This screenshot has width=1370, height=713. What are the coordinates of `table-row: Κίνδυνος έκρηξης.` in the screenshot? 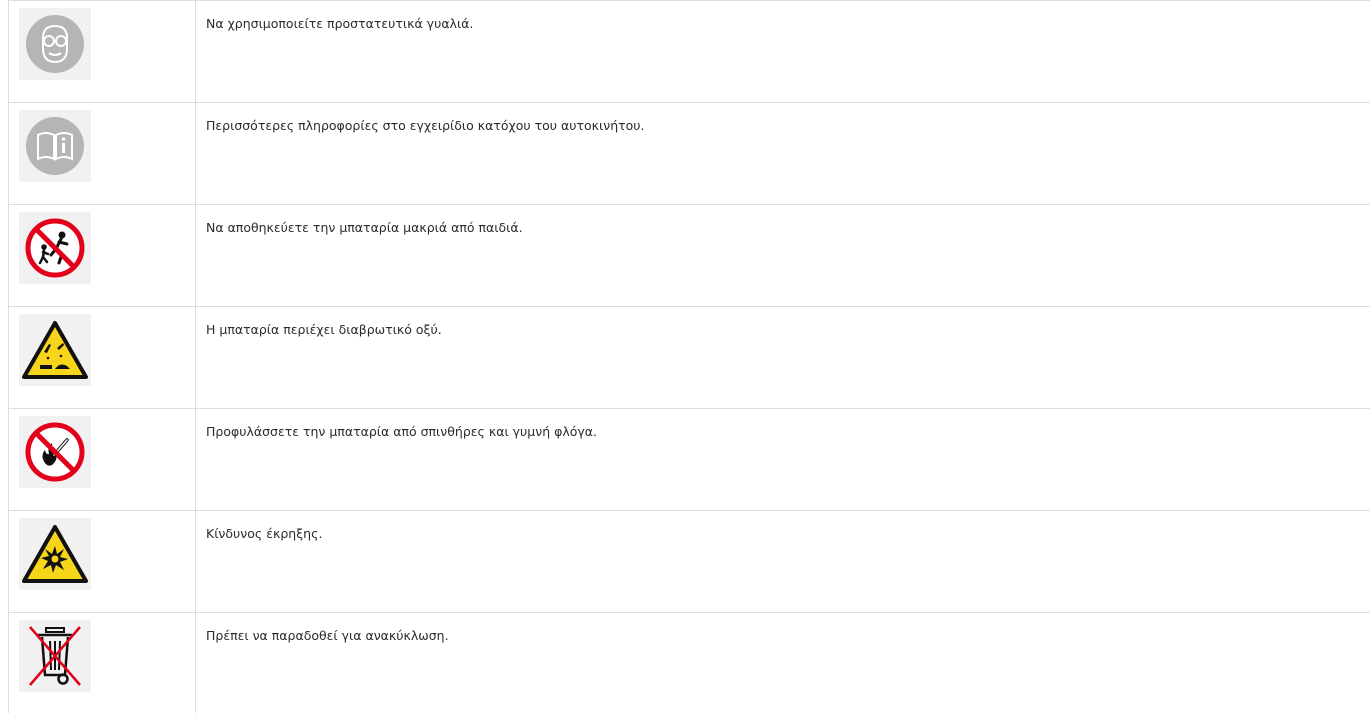 It's located at (689, 562).